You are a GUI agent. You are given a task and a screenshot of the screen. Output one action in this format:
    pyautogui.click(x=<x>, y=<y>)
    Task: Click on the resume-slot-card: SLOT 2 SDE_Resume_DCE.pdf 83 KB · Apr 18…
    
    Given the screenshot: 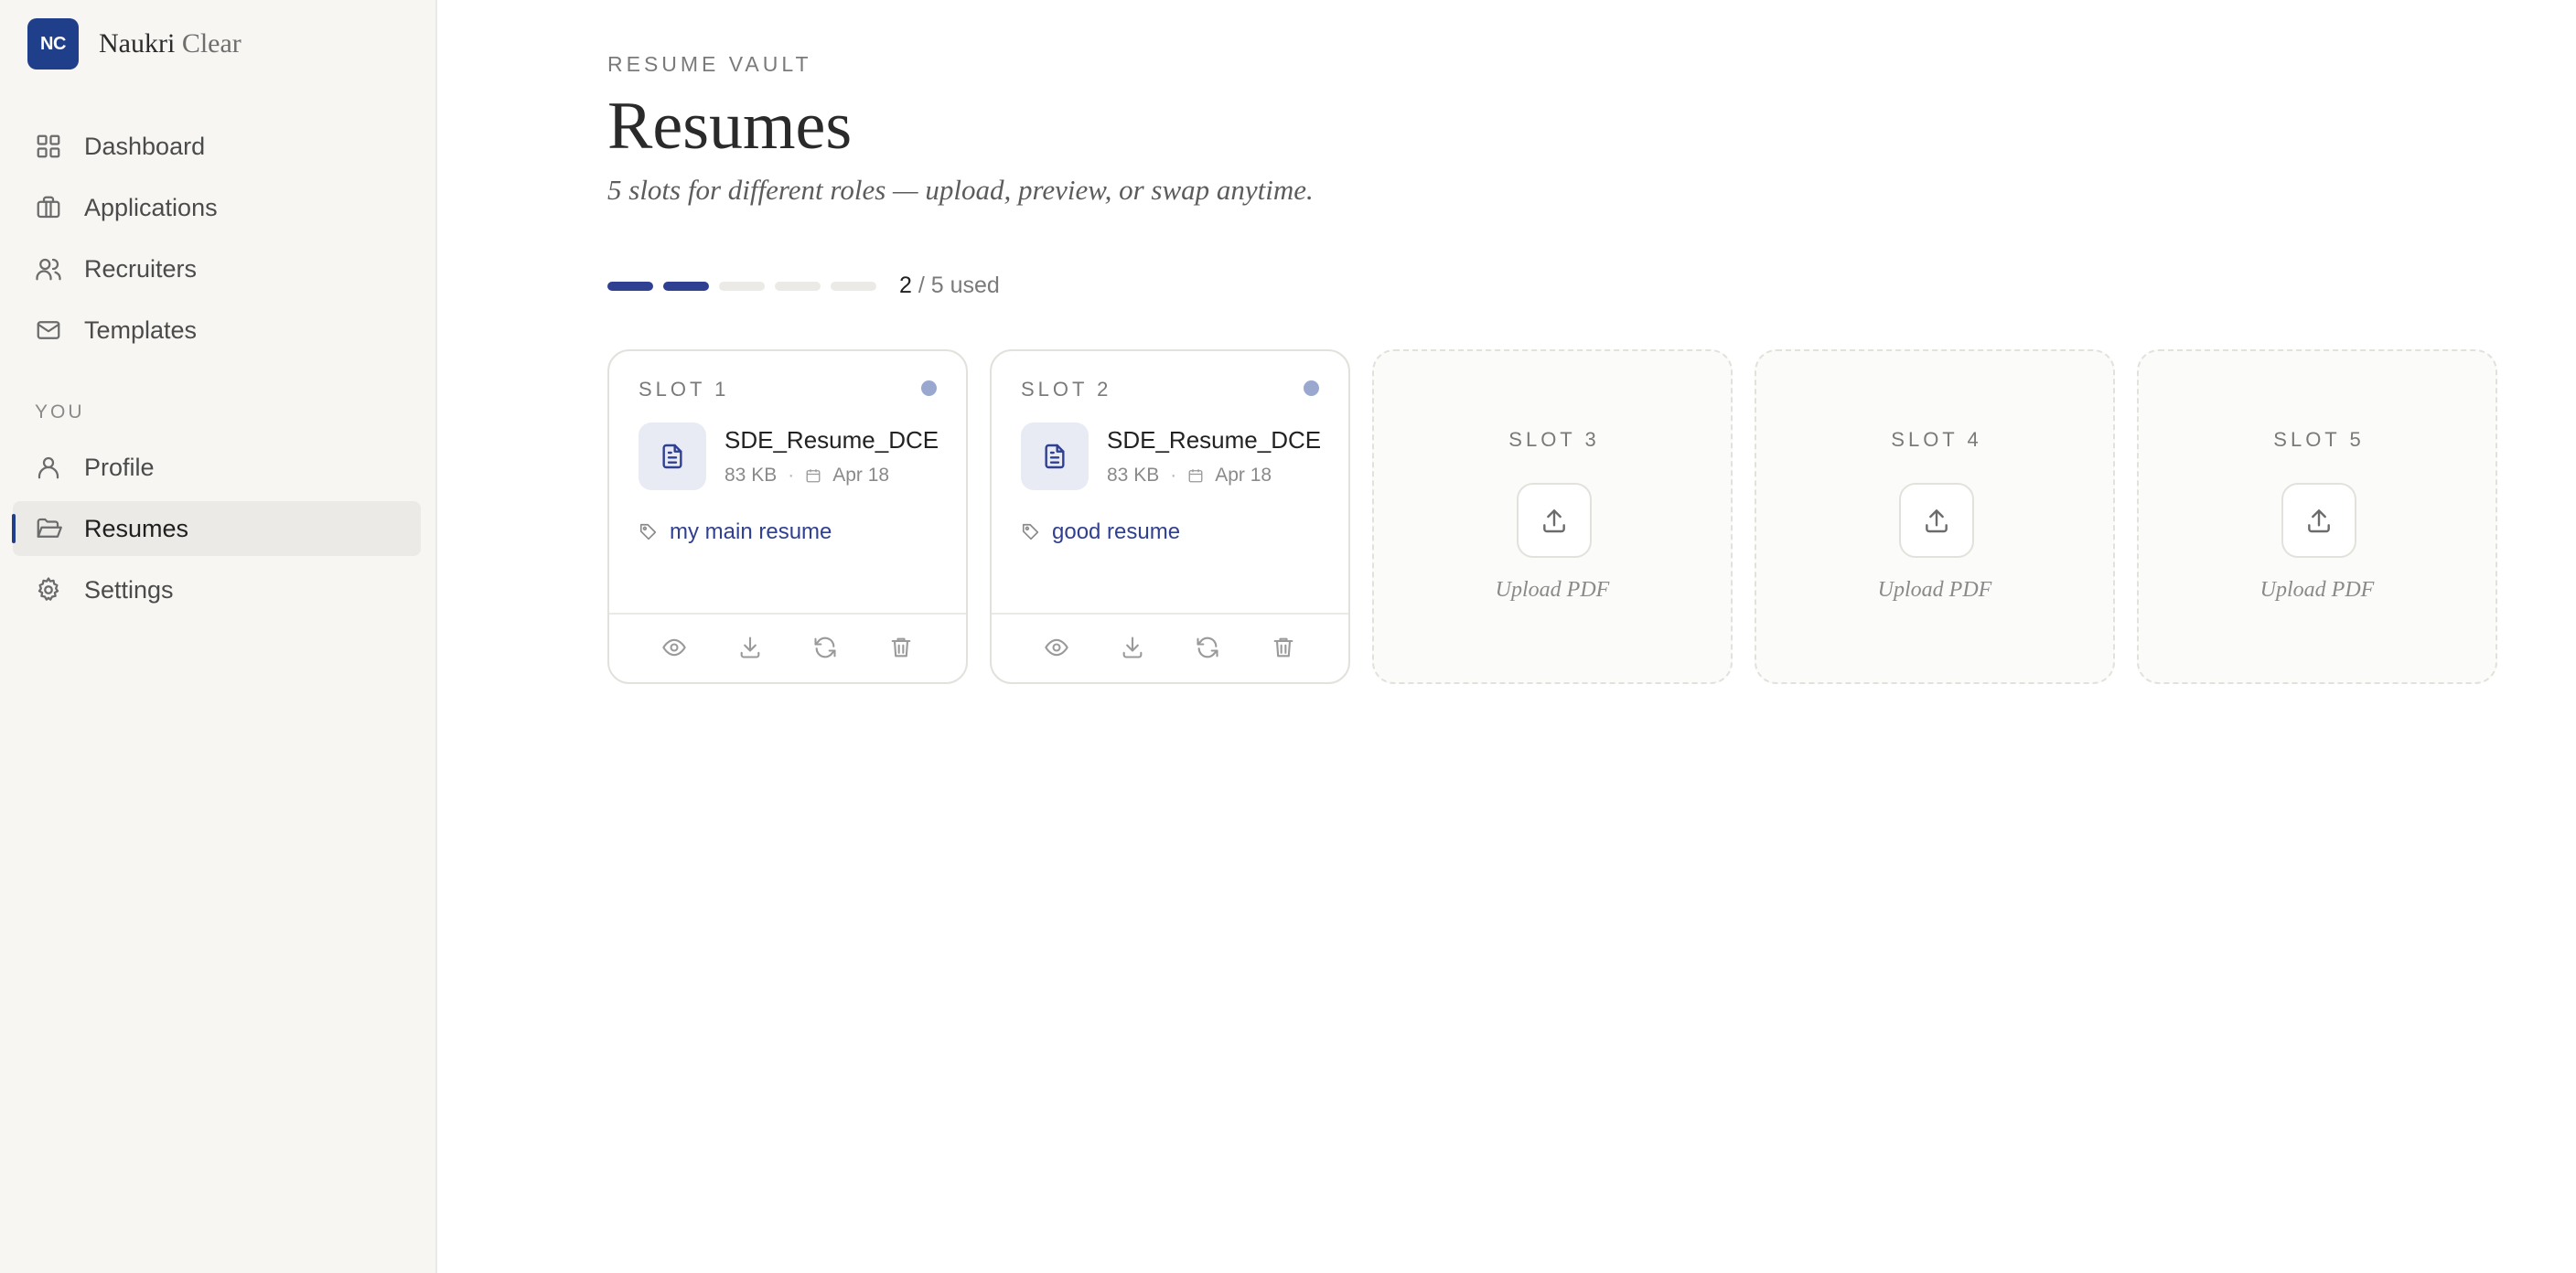 What is the action you would take?
    pyautogui.click(x=1170, y=516)
    